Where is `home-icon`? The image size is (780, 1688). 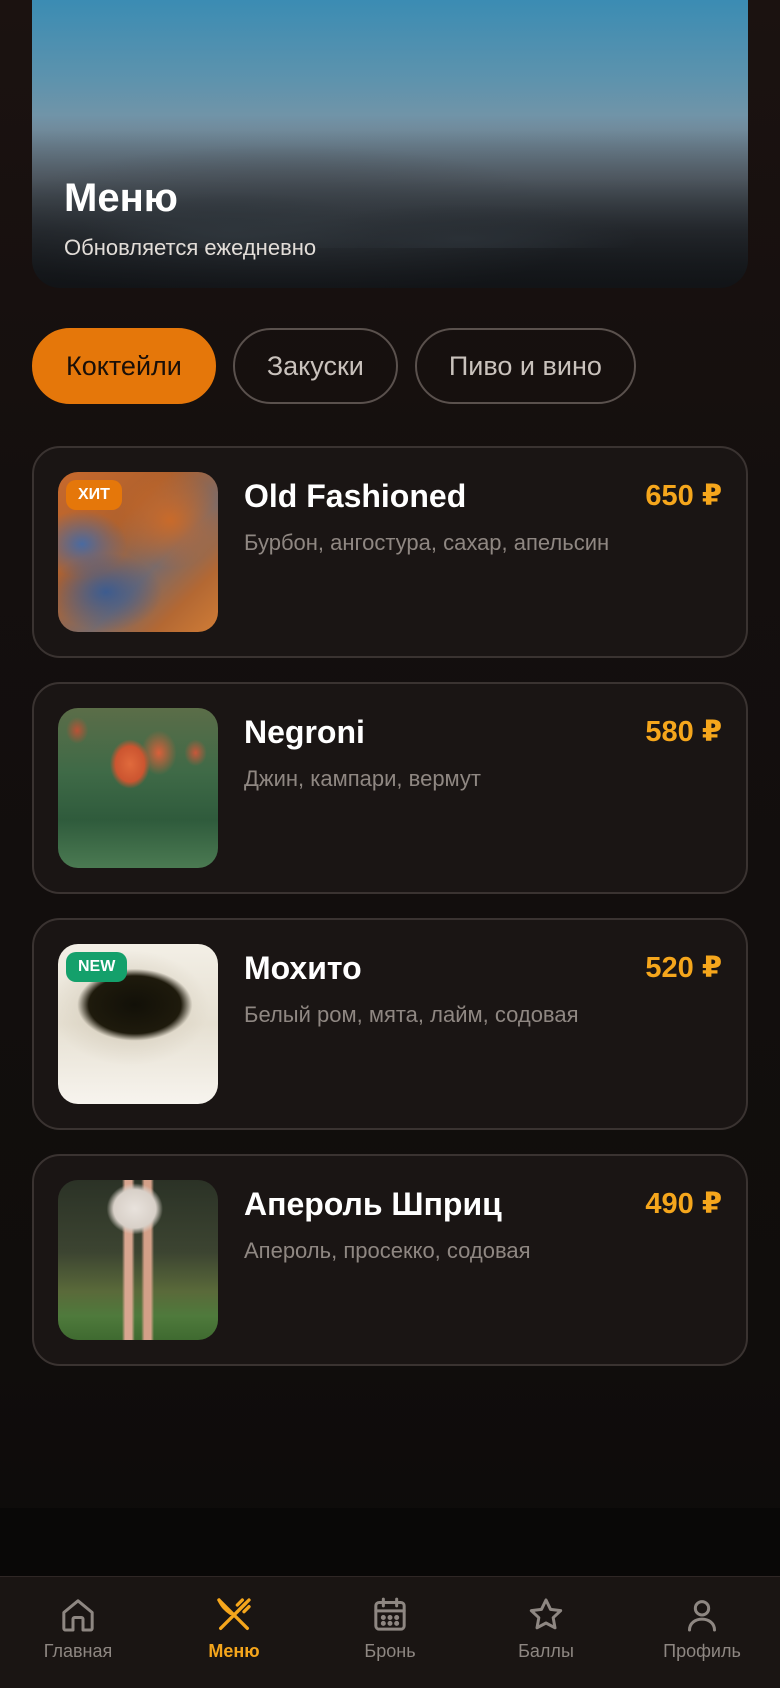
home-icon is located at coordinates (78, 1615).